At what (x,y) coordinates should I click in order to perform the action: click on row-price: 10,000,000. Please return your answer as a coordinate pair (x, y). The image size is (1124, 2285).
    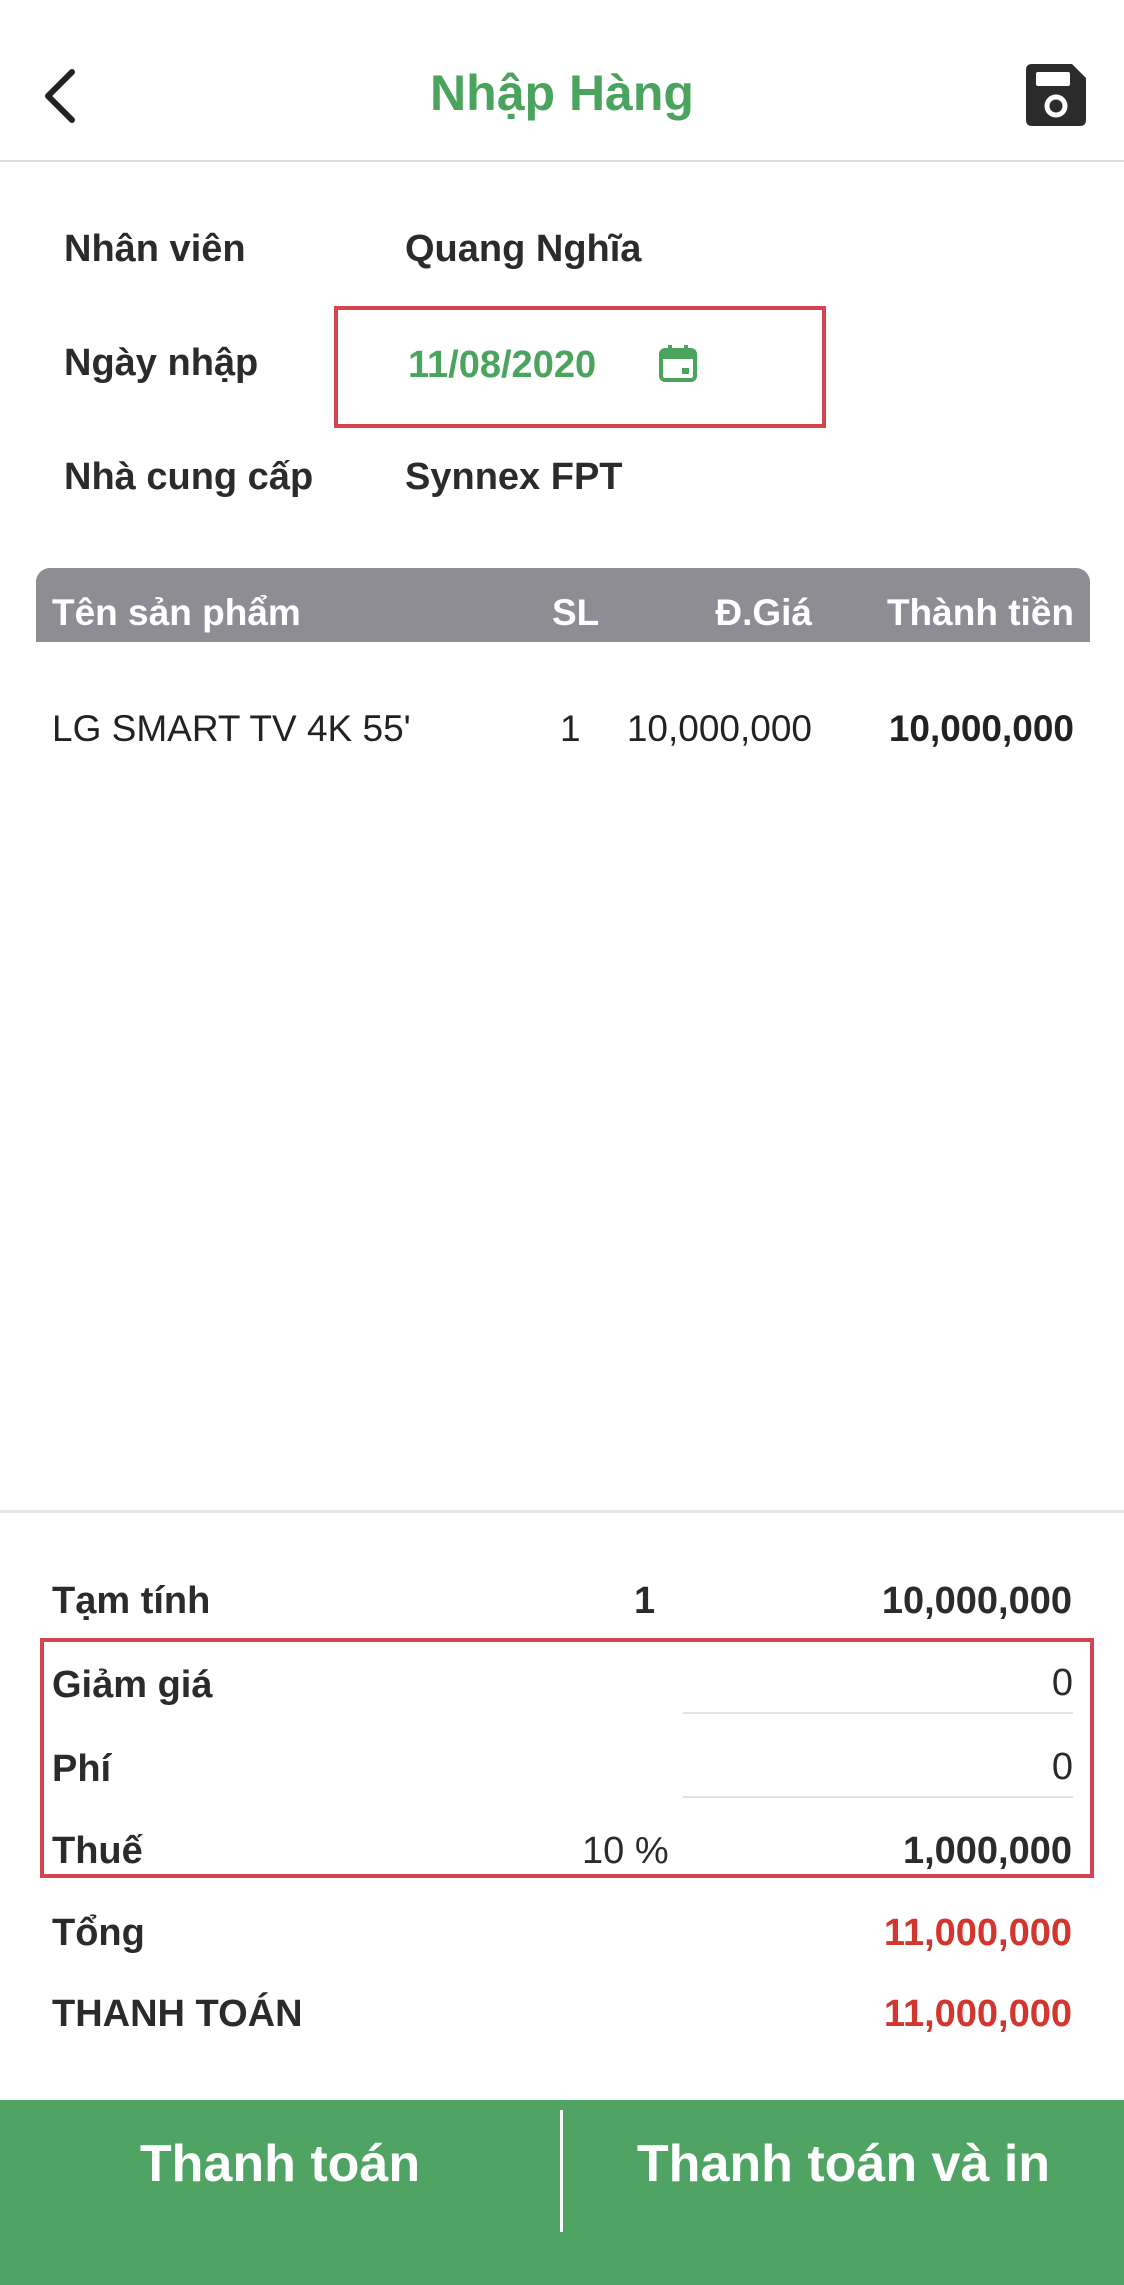
    Looking at the image, I should click on (719, 728).